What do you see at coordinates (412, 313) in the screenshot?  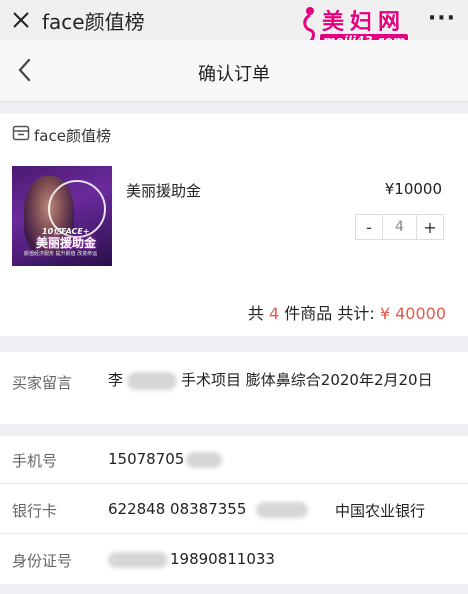 I see `summary-total: ¥ 40000` at bounding box center [412, 313].